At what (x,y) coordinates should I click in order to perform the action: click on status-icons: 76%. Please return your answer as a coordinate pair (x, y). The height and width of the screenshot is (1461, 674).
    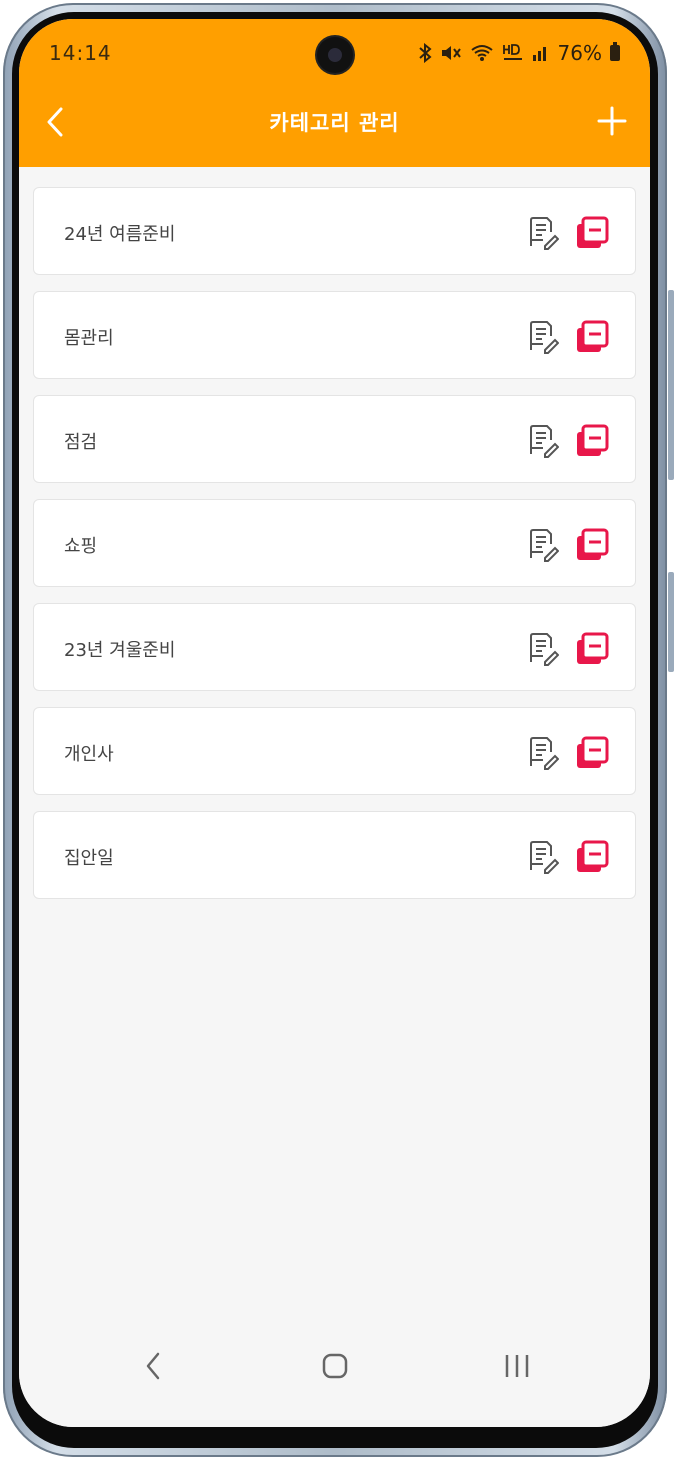
    Looking at the image, I should click on (519, 53).